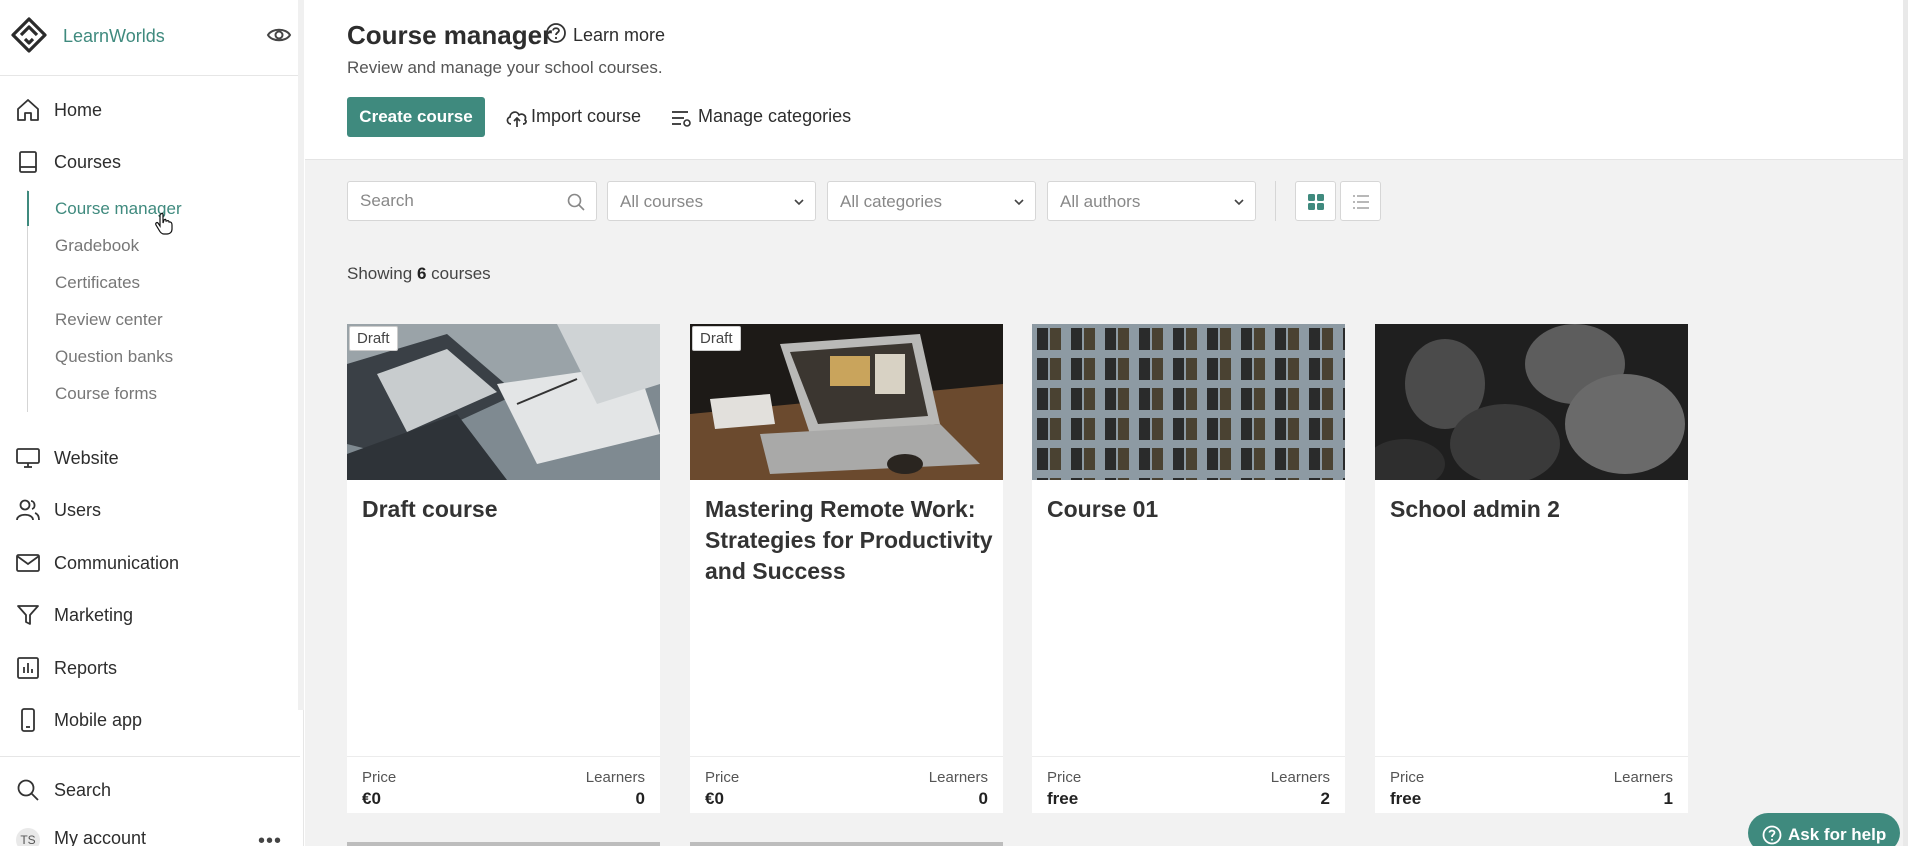 This screenshot has width=1908, height=846. What do you see at coordinates (150, 110) in the screenshot?
I see `nav-home: Home` at bounding box center [150, 110].